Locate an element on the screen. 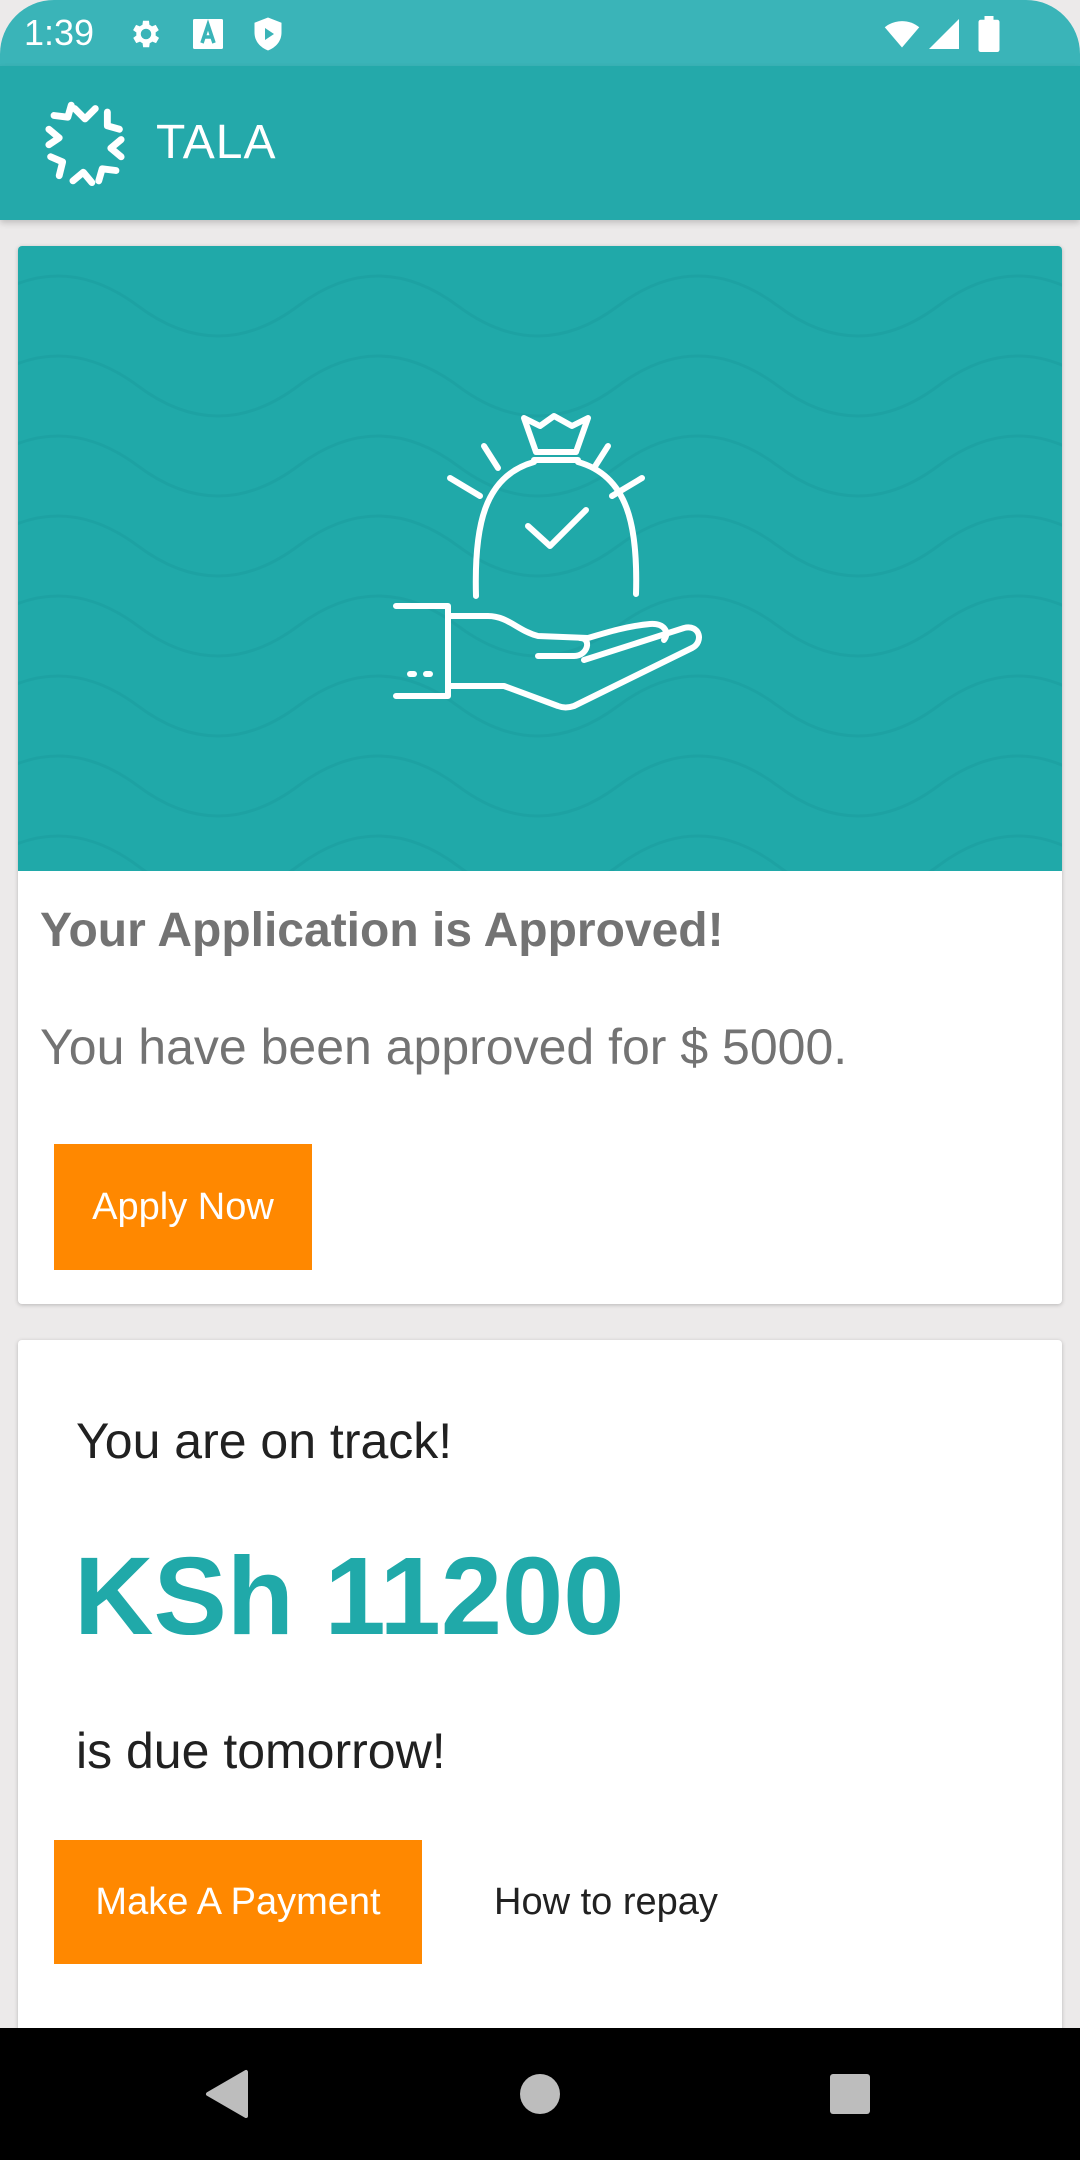  battery-icon is located at coordinates (989, 34).